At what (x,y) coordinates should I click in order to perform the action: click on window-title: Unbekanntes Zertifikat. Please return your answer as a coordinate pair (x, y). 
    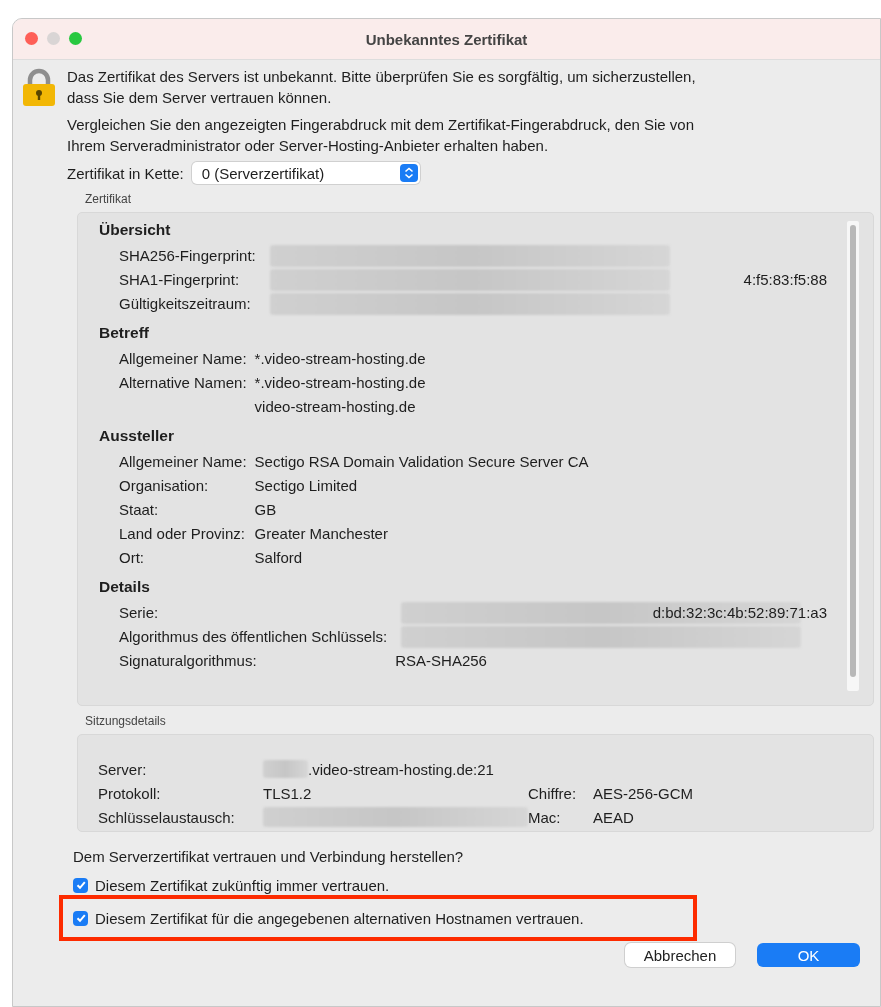
    Looking at the image, I should click on (446, 39).